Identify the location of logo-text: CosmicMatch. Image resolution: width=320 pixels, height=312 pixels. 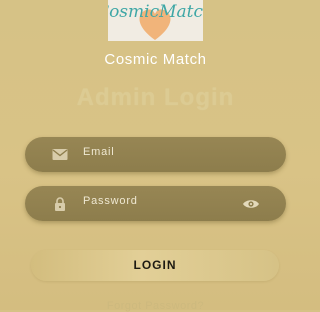
(155, 12).